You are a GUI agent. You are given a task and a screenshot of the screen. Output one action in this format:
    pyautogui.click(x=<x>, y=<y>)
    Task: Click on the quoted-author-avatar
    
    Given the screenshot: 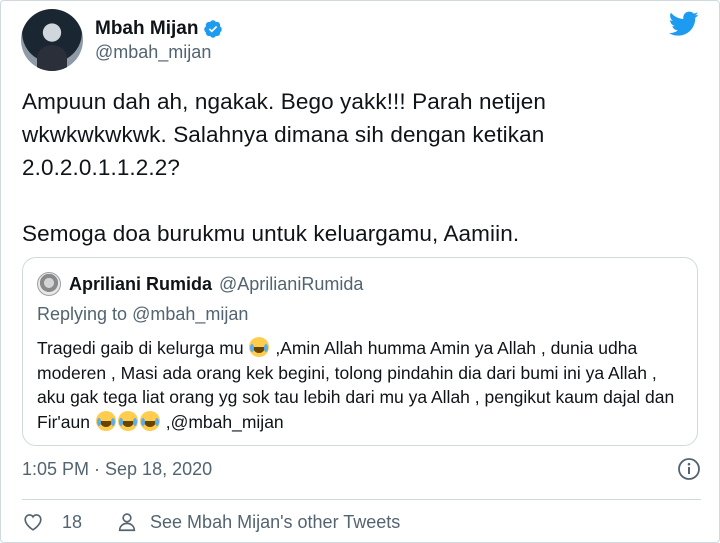 What is the action you would take?
    pyautogui.click(x=49, y=284)
    